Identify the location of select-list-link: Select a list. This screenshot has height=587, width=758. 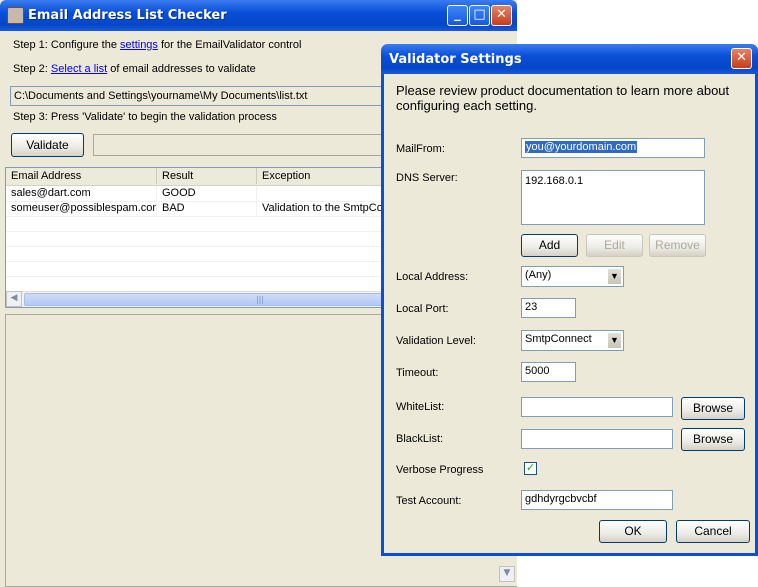
(79, 69).